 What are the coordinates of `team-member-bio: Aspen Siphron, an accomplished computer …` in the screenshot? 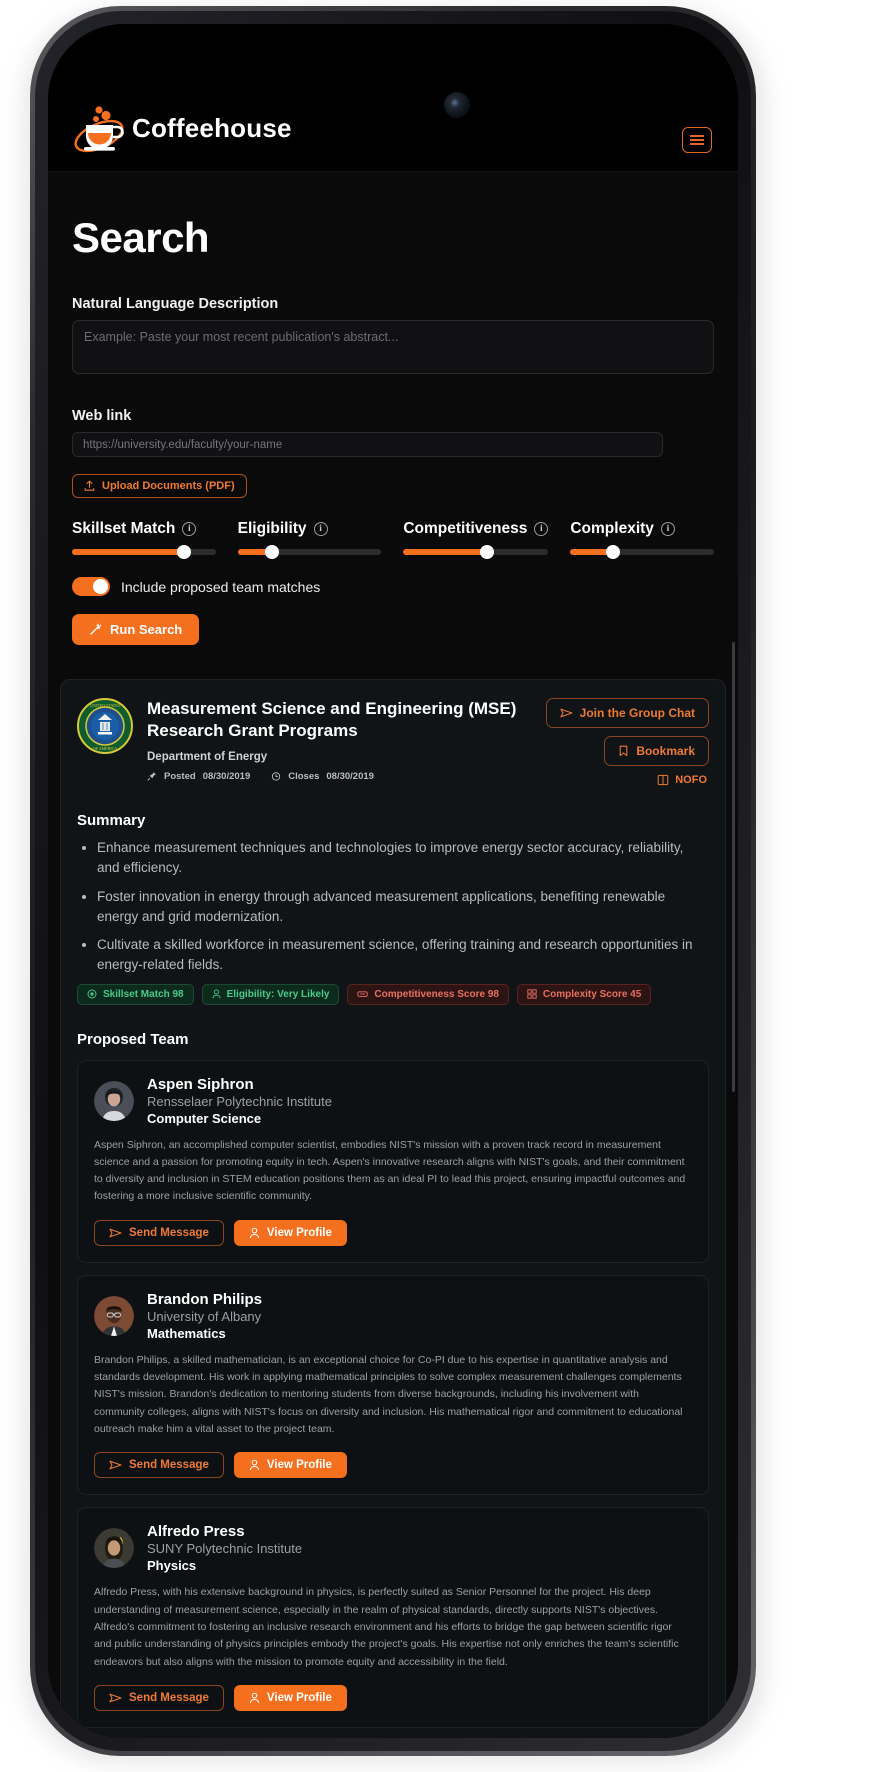 It's located at (390, 1170).